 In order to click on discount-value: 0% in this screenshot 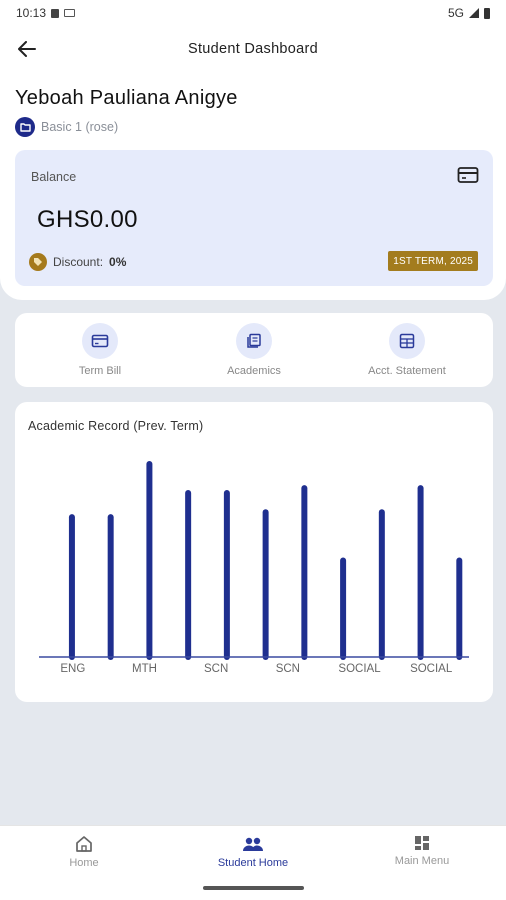, I will do `click(118, 262)`.